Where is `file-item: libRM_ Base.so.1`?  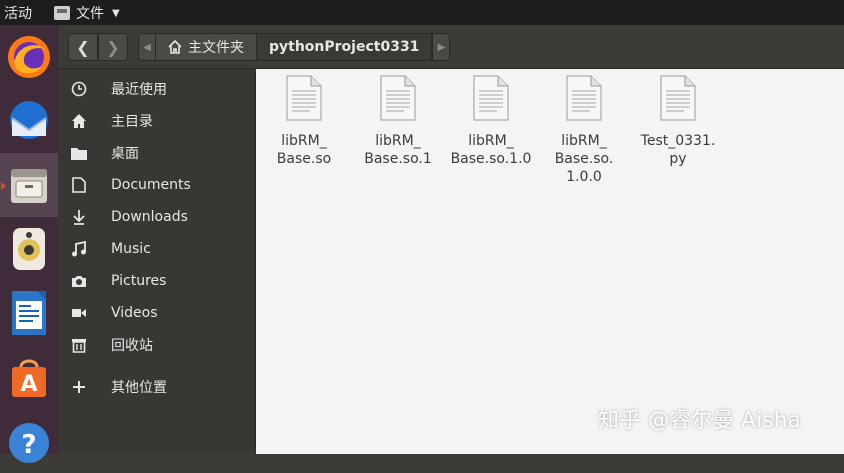 file-item: libRM_ Base.so.1 is located at coordinates (398, 121).